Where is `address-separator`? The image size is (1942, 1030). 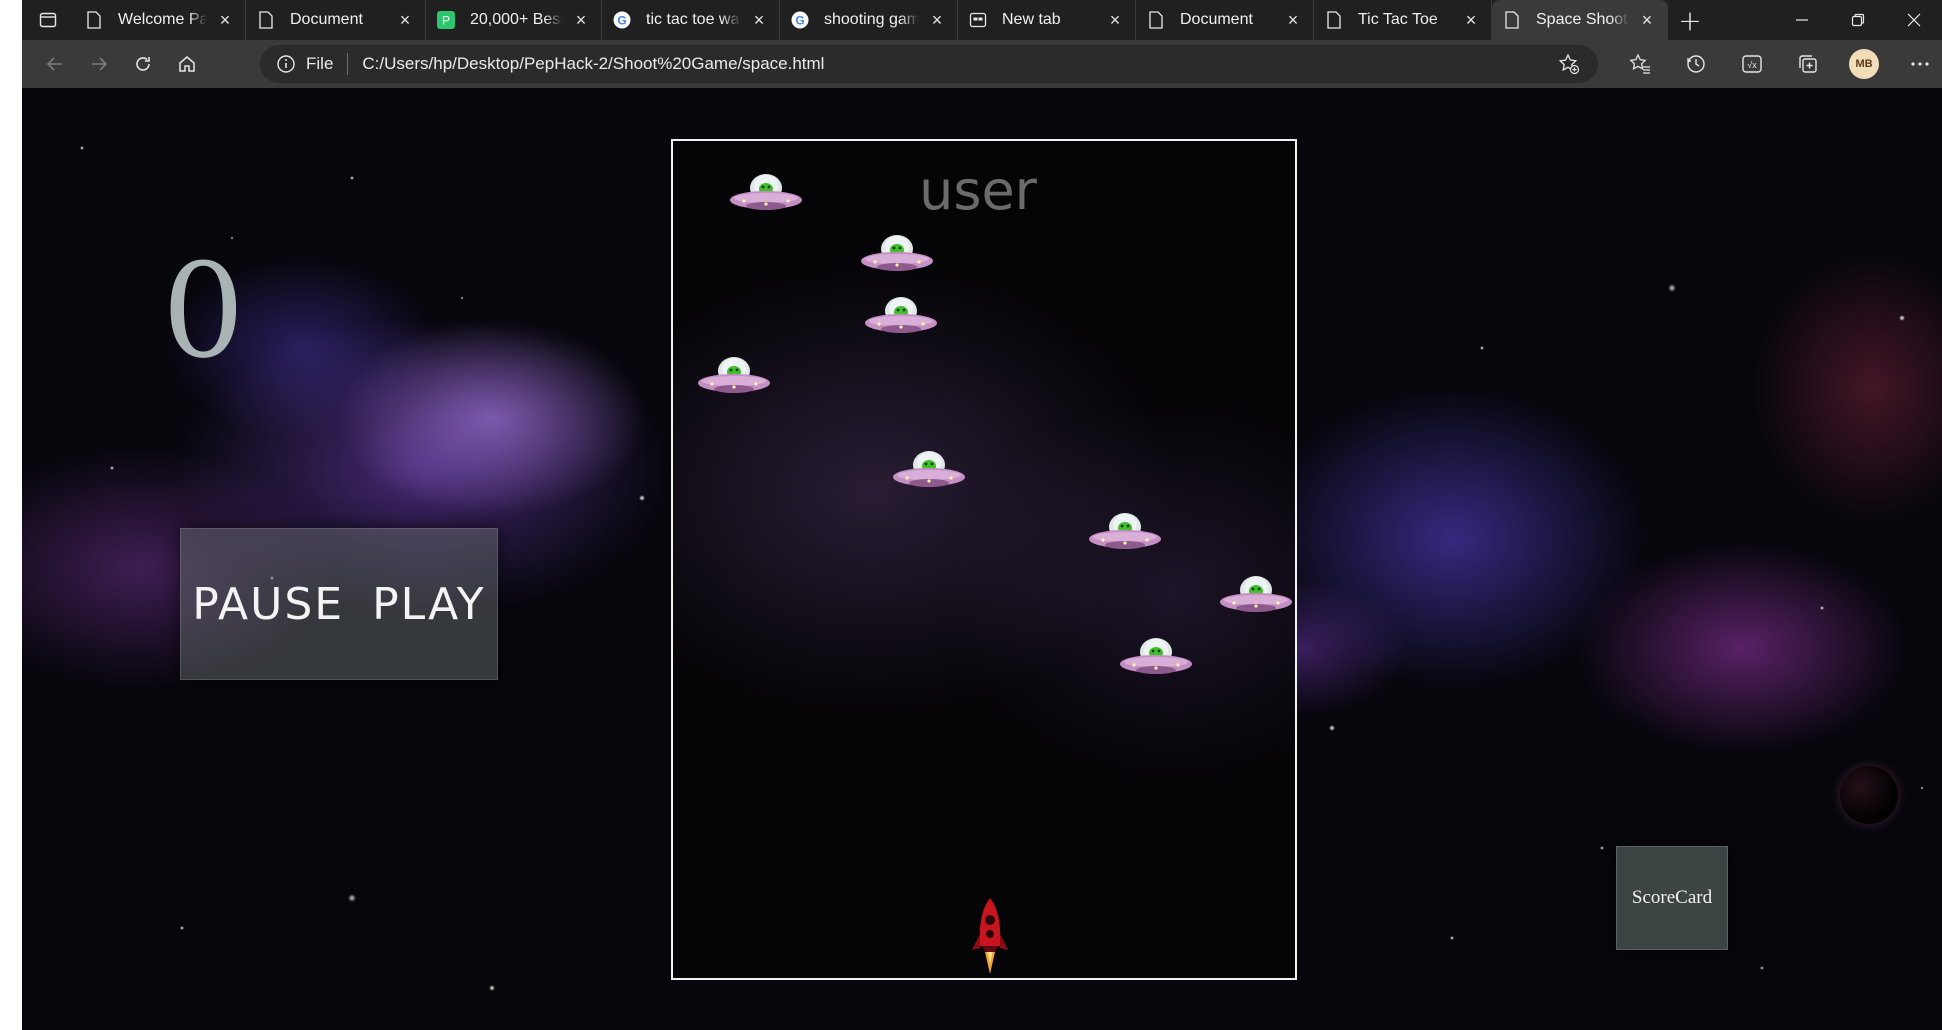 address-separator is located at coordinates (348, 64).